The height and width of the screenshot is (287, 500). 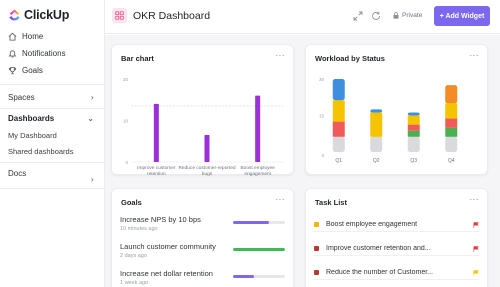 I want to click on trophy-icon, so click(x=12, y=70).